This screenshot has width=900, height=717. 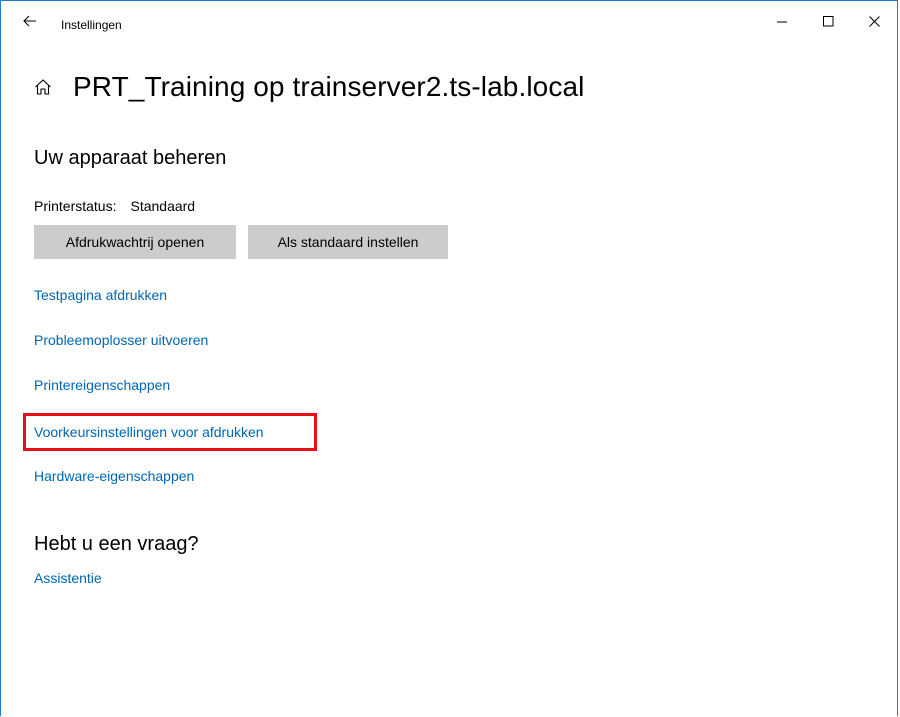 I want to click on print-test-page-link: Testpagina afdrukken, so click(x=100, y=295).